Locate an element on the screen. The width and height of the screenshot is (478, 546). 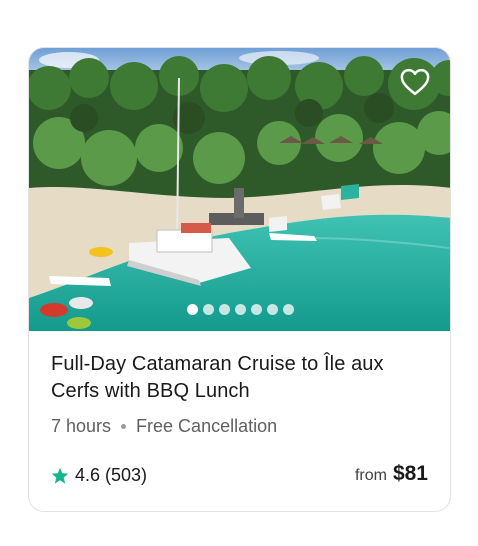
price-prefix: from is located at coordinates (370, 475).